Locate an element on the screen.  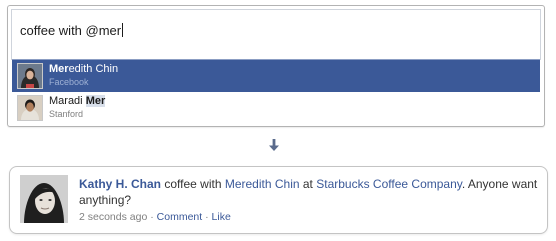
arrow-down-icon is located at coordinates (274, 145).